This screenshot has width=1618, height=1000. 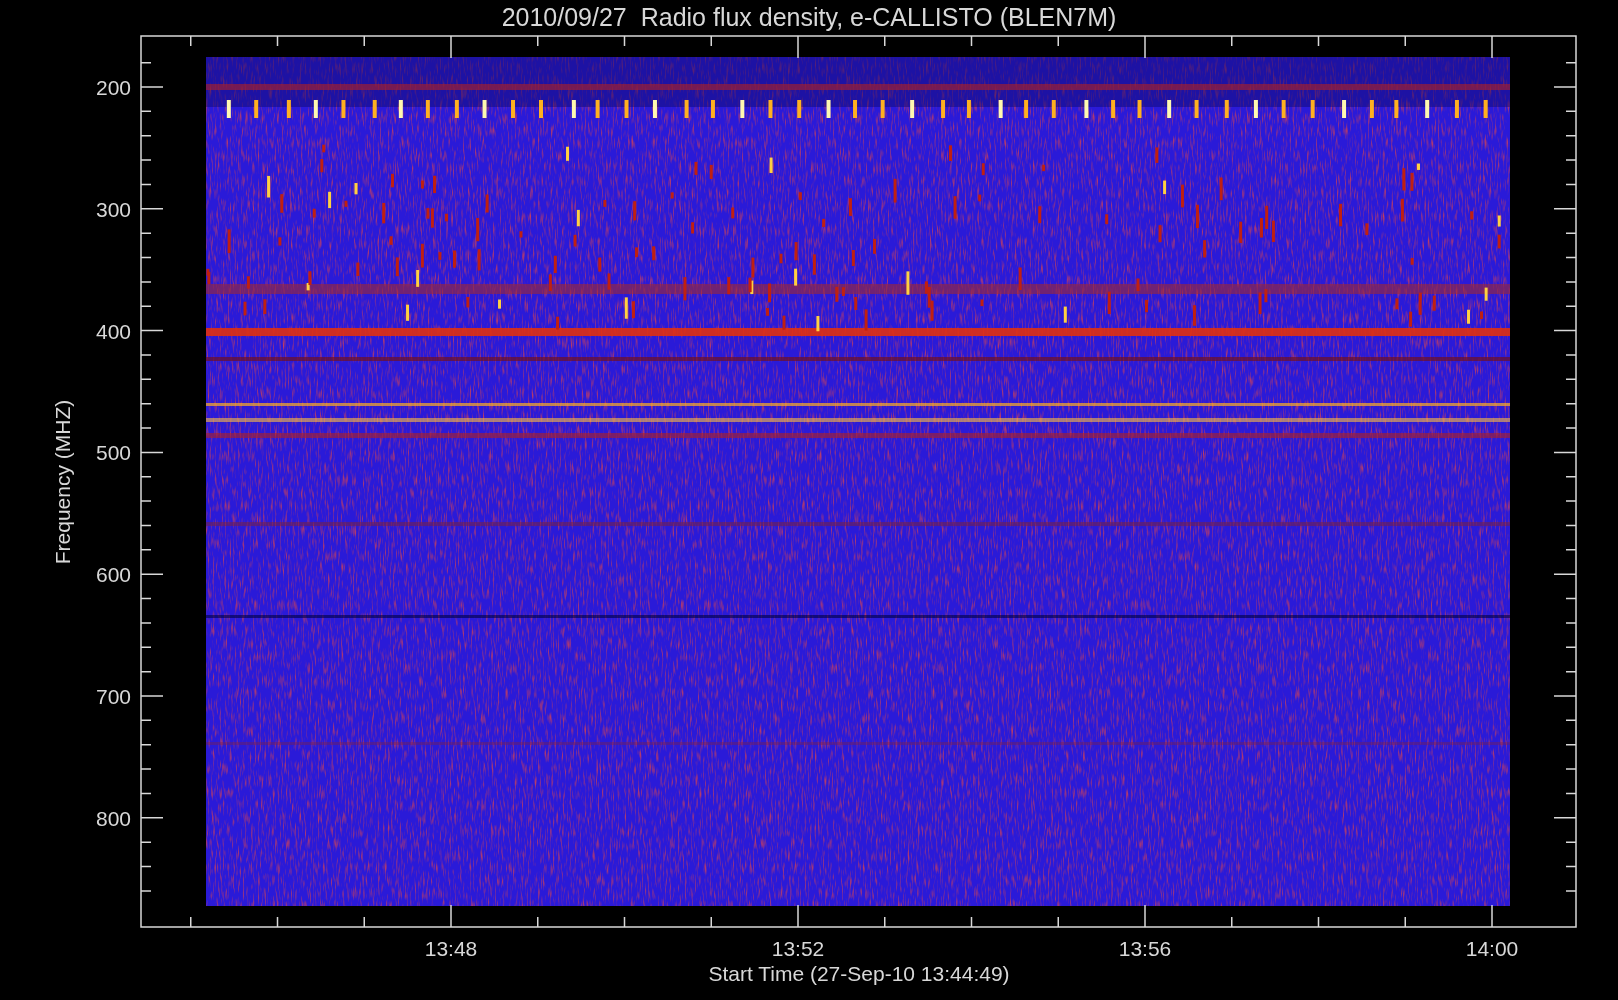 What do you see at coordinates (113, 87) in the screenshot?
I see `y-tick-label: 200` at bounding box center [113, 87].